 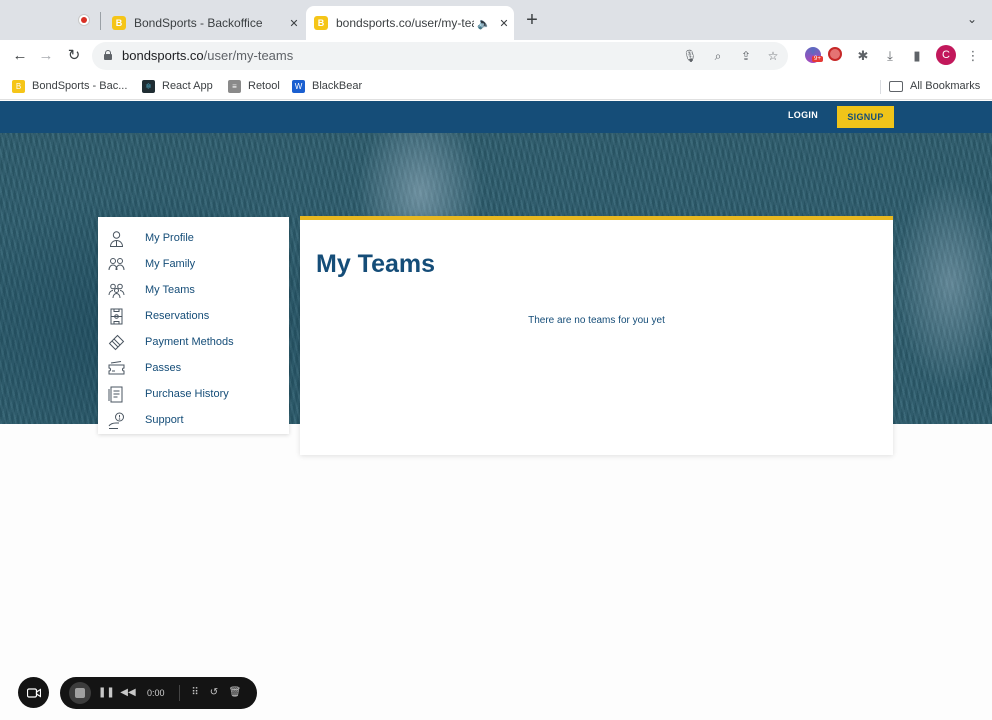 I want to click on back-button: ←, so click(x=20, y=56).